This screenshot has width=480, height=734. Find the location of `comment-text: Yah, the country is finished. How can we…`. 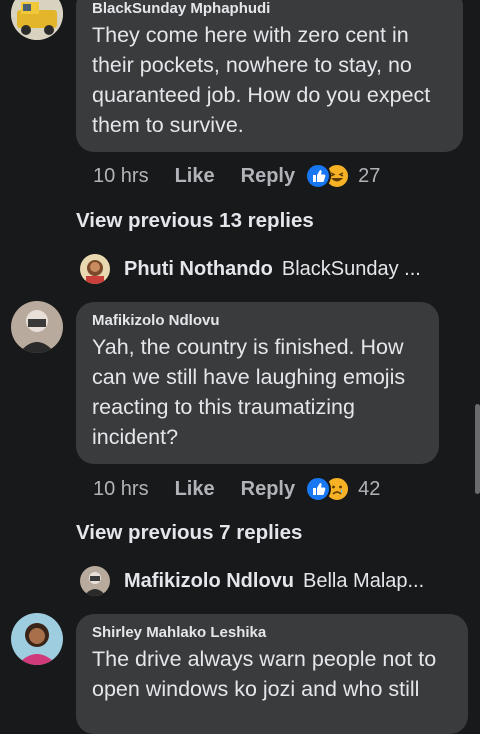

comment-text: Yah, the country is finished. How can we… is located at coordinates (249, 392).